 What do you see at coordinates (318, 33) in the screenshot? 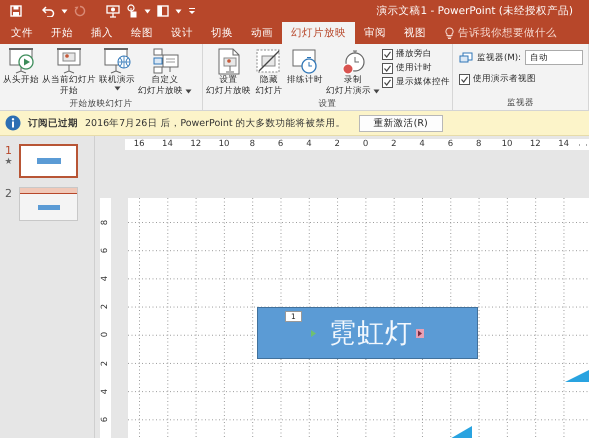
I see `ribbon-tab: 幻灯片放映` at bounding box center [318, 33].